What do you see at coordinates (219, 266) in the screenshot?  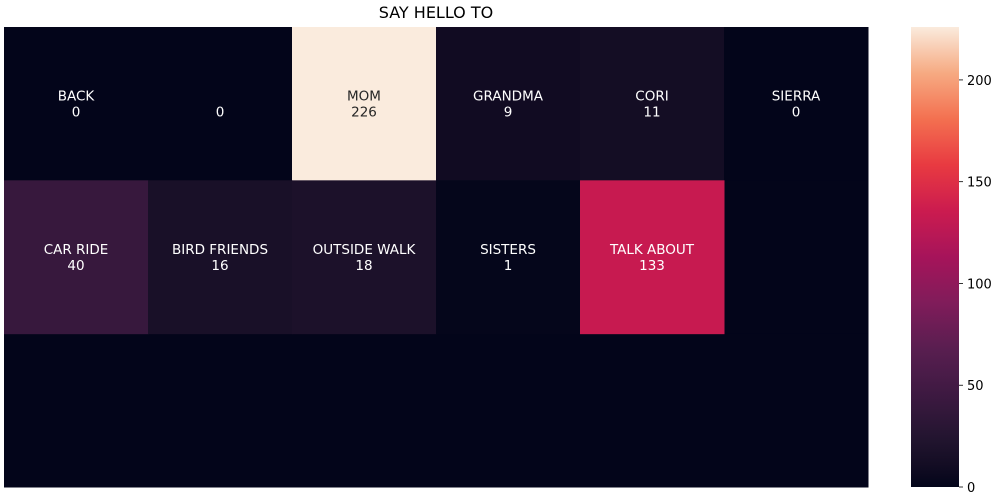 I see `cell-value-label: 16` at bounding box center [219, 266].